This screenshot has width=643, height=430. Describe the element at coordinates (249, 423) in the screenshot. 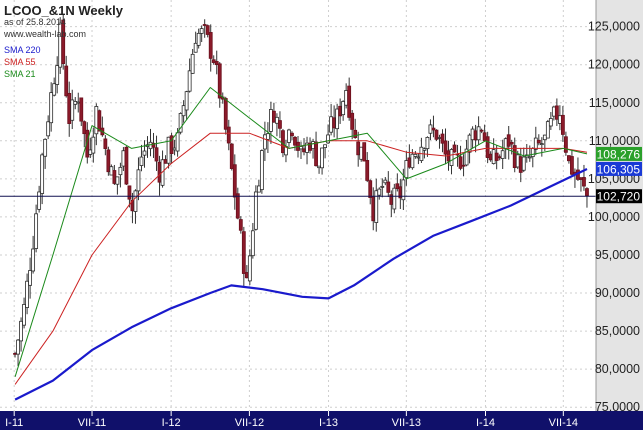

I see `x-tick-label: VII-12` at that location.